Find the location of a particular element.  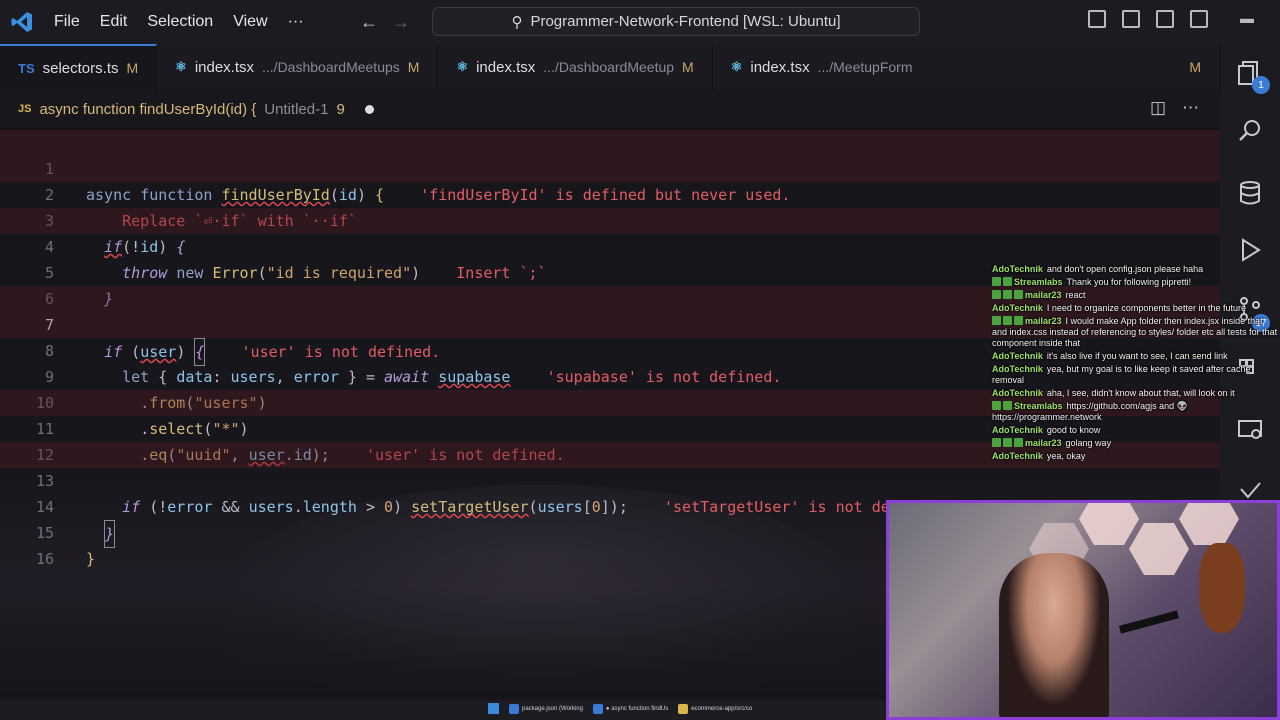

tab-path: .../DashboardMeetup is located at coordinates (609, 67).